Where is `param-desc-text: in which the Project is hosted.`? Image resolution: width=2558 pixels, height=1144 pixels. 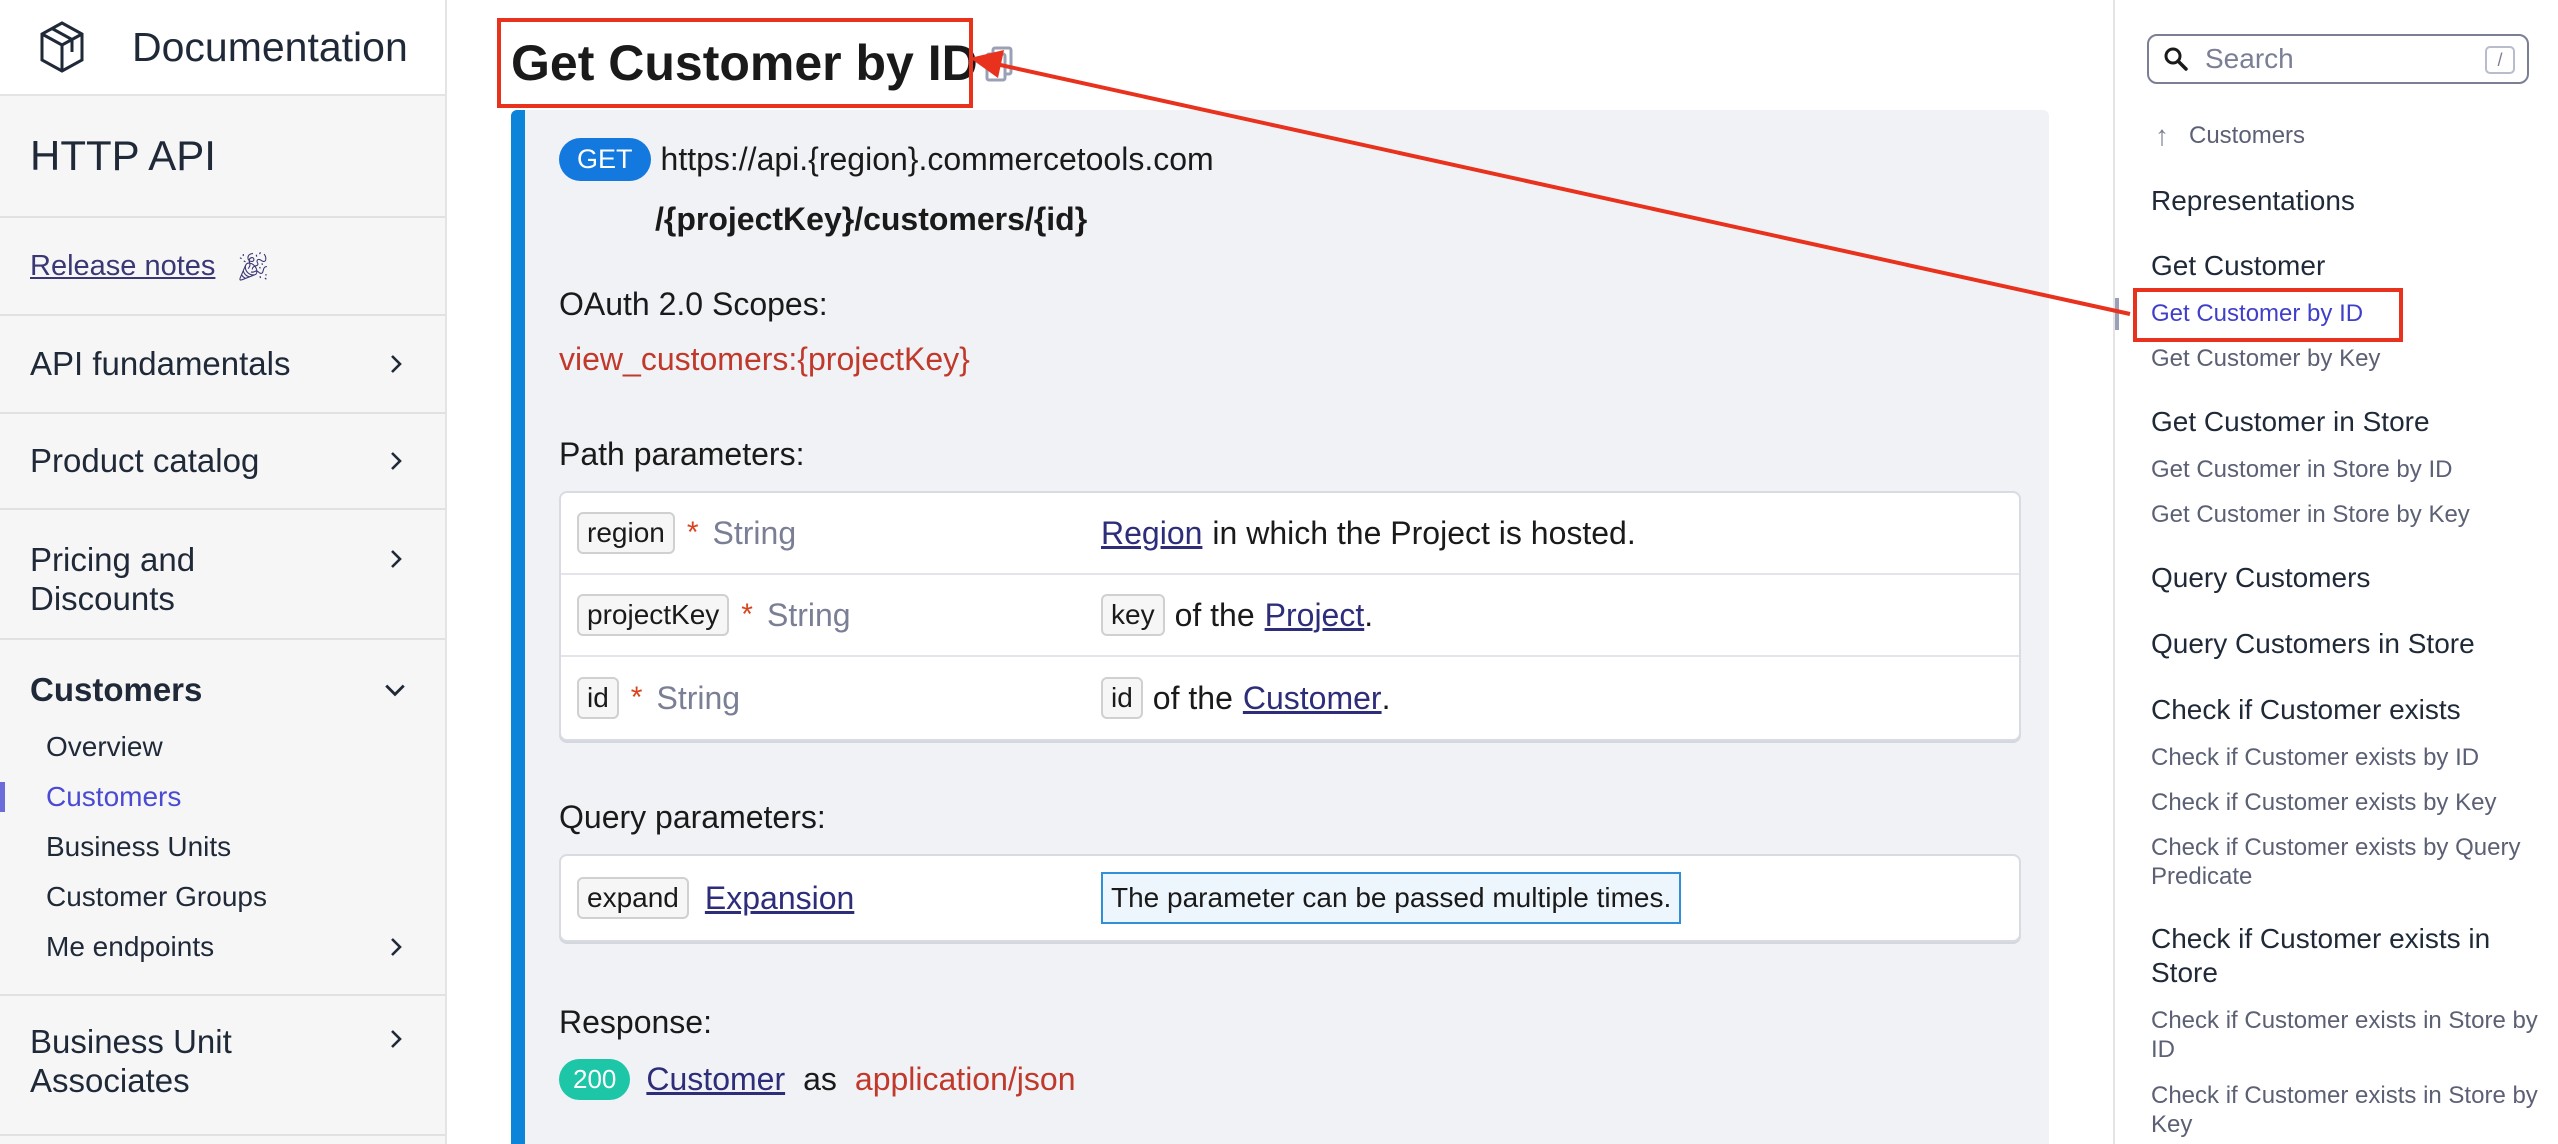 param-desc-text: in which the Project is hosted. is located at coordinates (1424, 532).